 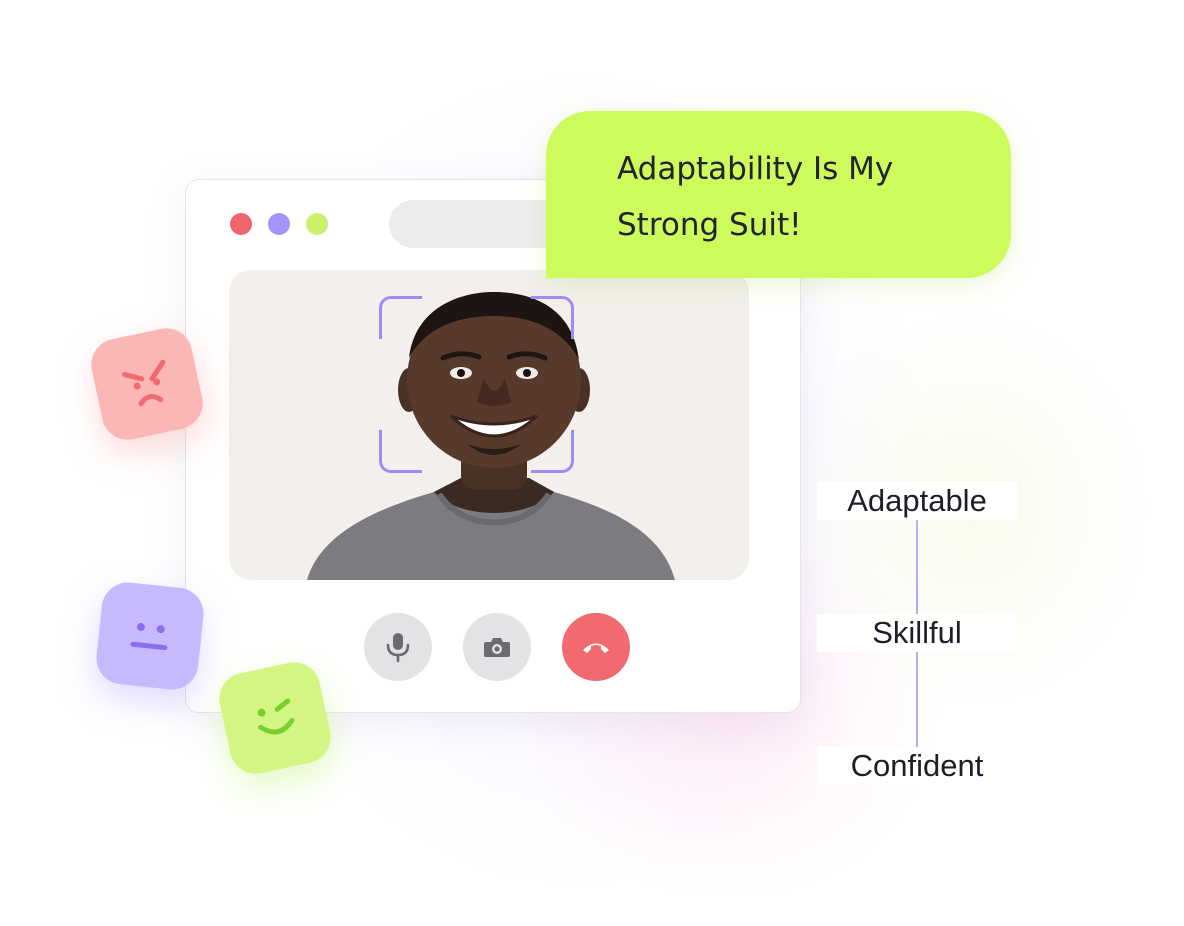 I want to click on neutral-face-icon, so click(x=149, y=636).